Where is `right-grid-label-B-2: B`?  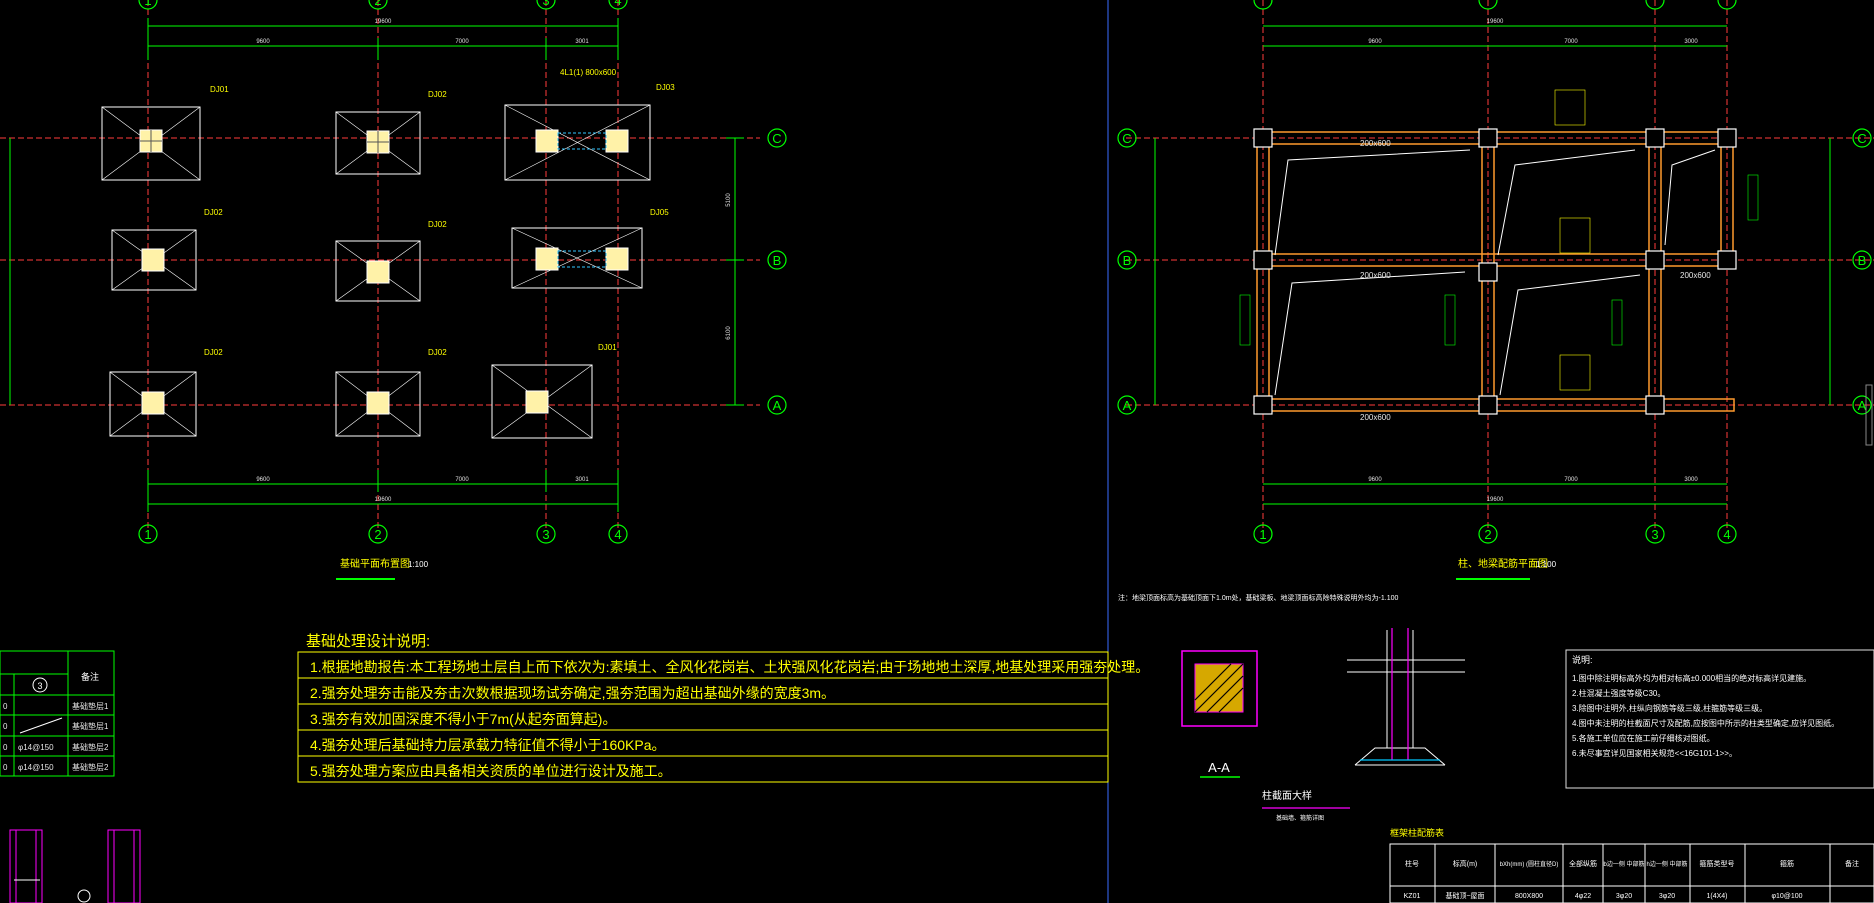 right-grid-label-B-2: B is located at coordinates (1862, 260).